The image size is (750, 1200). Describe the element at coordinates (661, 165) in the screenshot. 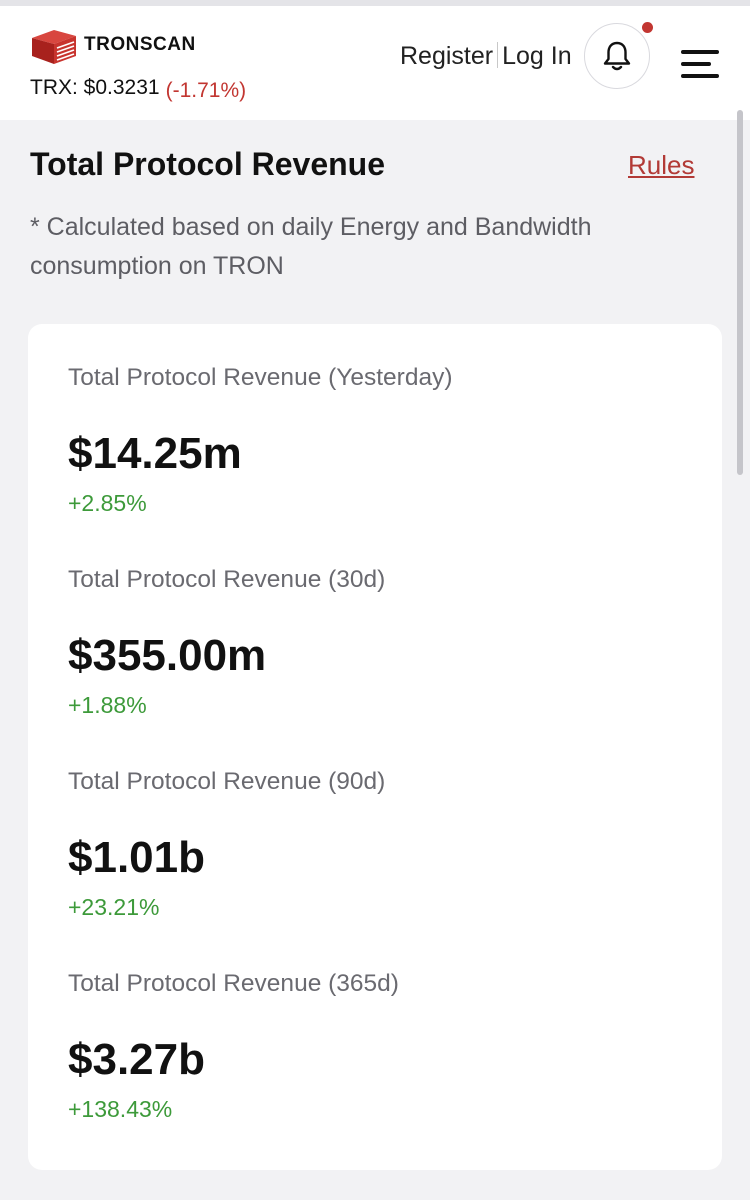

I see `rules-link: Rules` at that location.